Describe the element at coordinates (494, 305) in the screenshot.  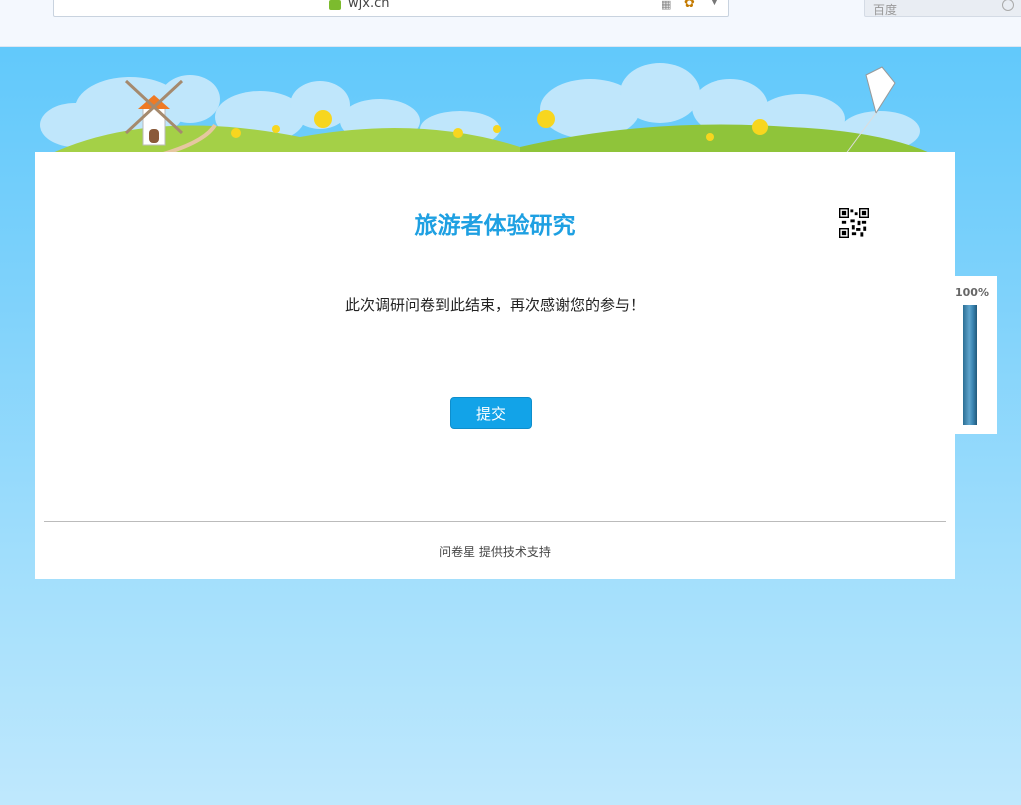
I see `end-message: 此次调研问卷到此结束，再次感谢您的参与！` at that location.